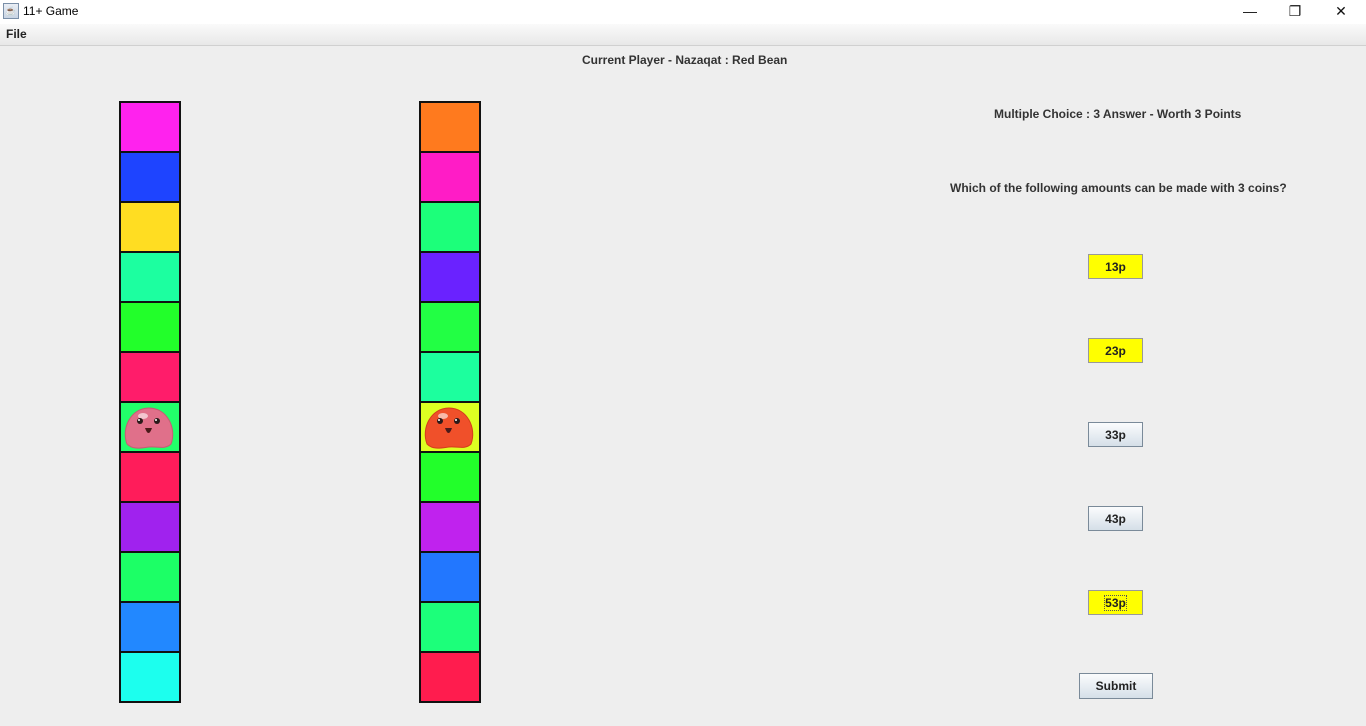 Image resolution: width=1366 pixels, height=726 pixels. Describe the element at coordinates (683, 12) in the screenshot. I see `title-bar: ☕ 11+ Game — ❐ ✕` at that location.